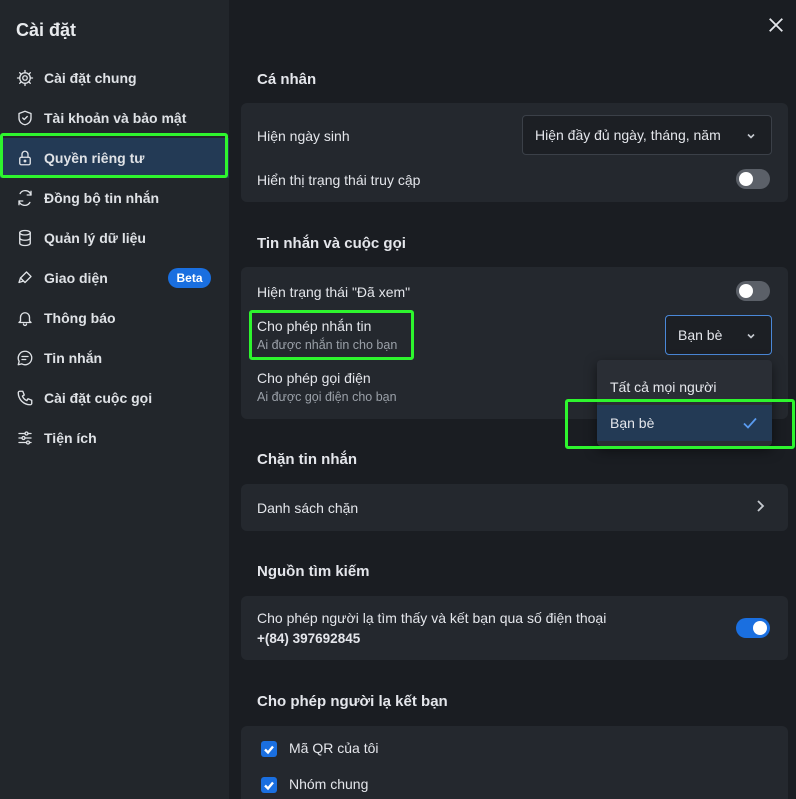  I want to click on sidebar-item-data: Quản lý dữ liệu, so click(114, 238).